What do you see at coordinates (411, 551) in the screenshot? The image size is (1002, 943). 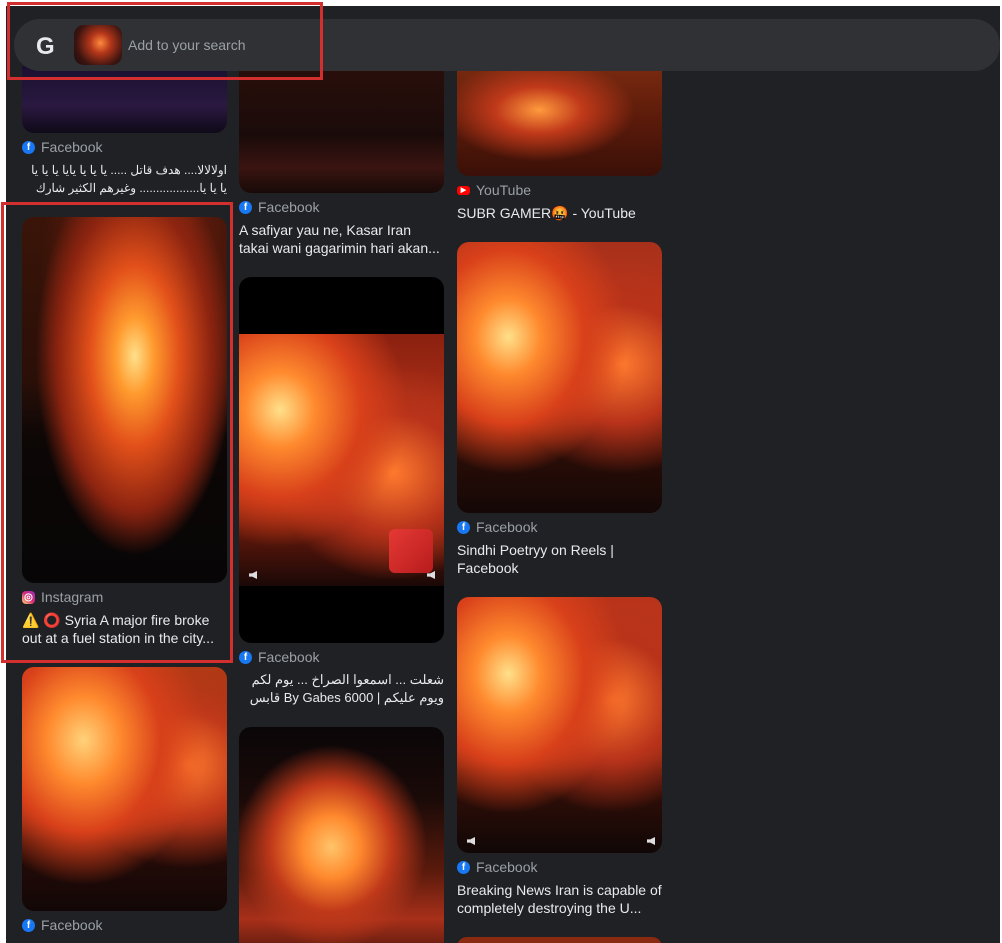 I see `channel-logo-icon` at bounding box center [411, 551].